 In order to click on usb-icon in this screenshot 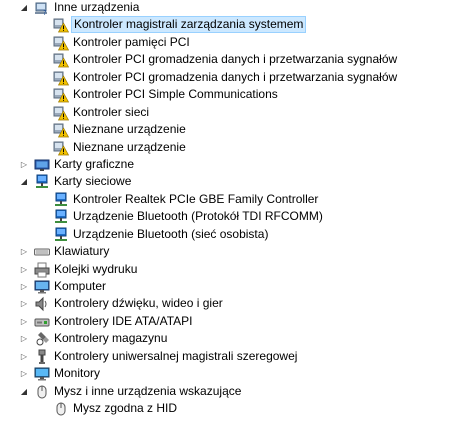, I will do `click(42, 357)`.